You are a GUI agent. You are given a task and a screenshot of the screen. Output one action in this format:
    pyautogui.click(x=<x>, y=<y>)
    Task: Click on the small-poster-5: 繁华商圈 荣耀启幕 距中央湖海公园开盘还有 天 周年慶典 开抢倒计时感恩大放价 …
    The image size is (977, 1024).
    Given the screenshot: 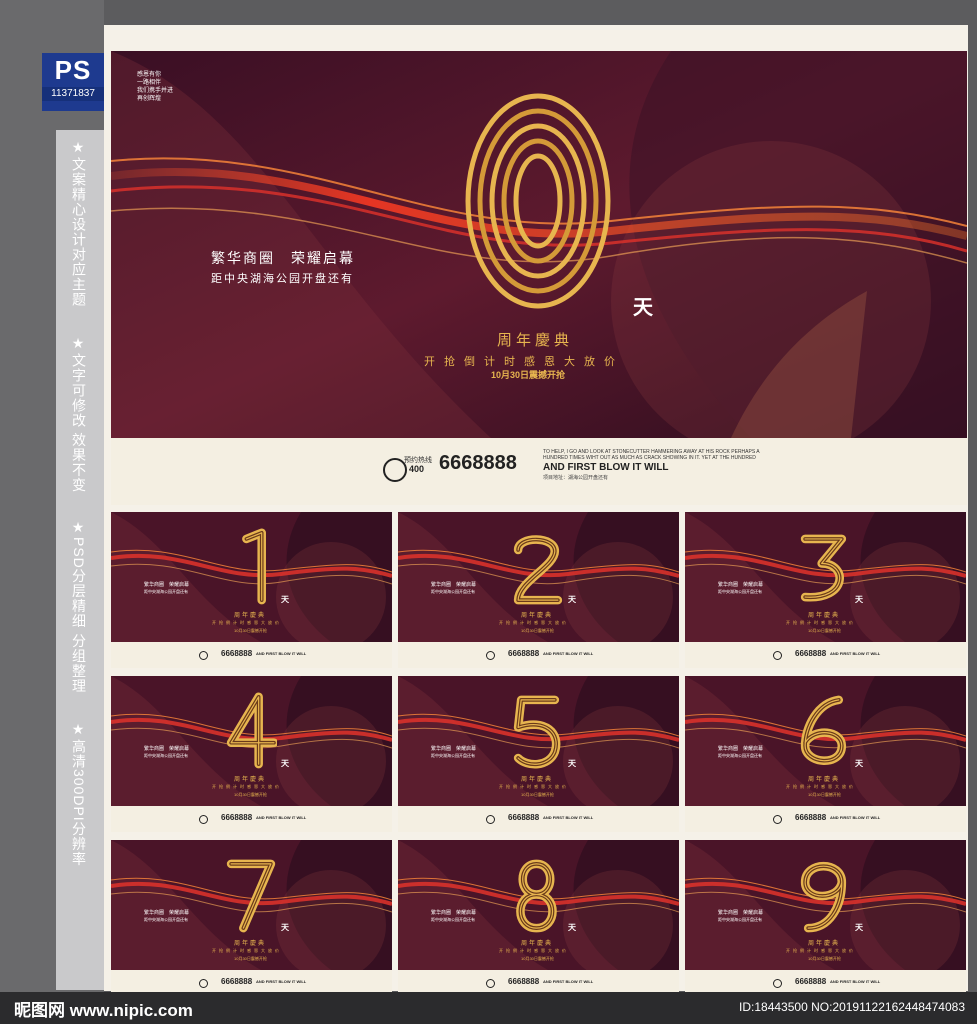 What is the action you would take?
    pyautogui.click(x=538, y=754)
    